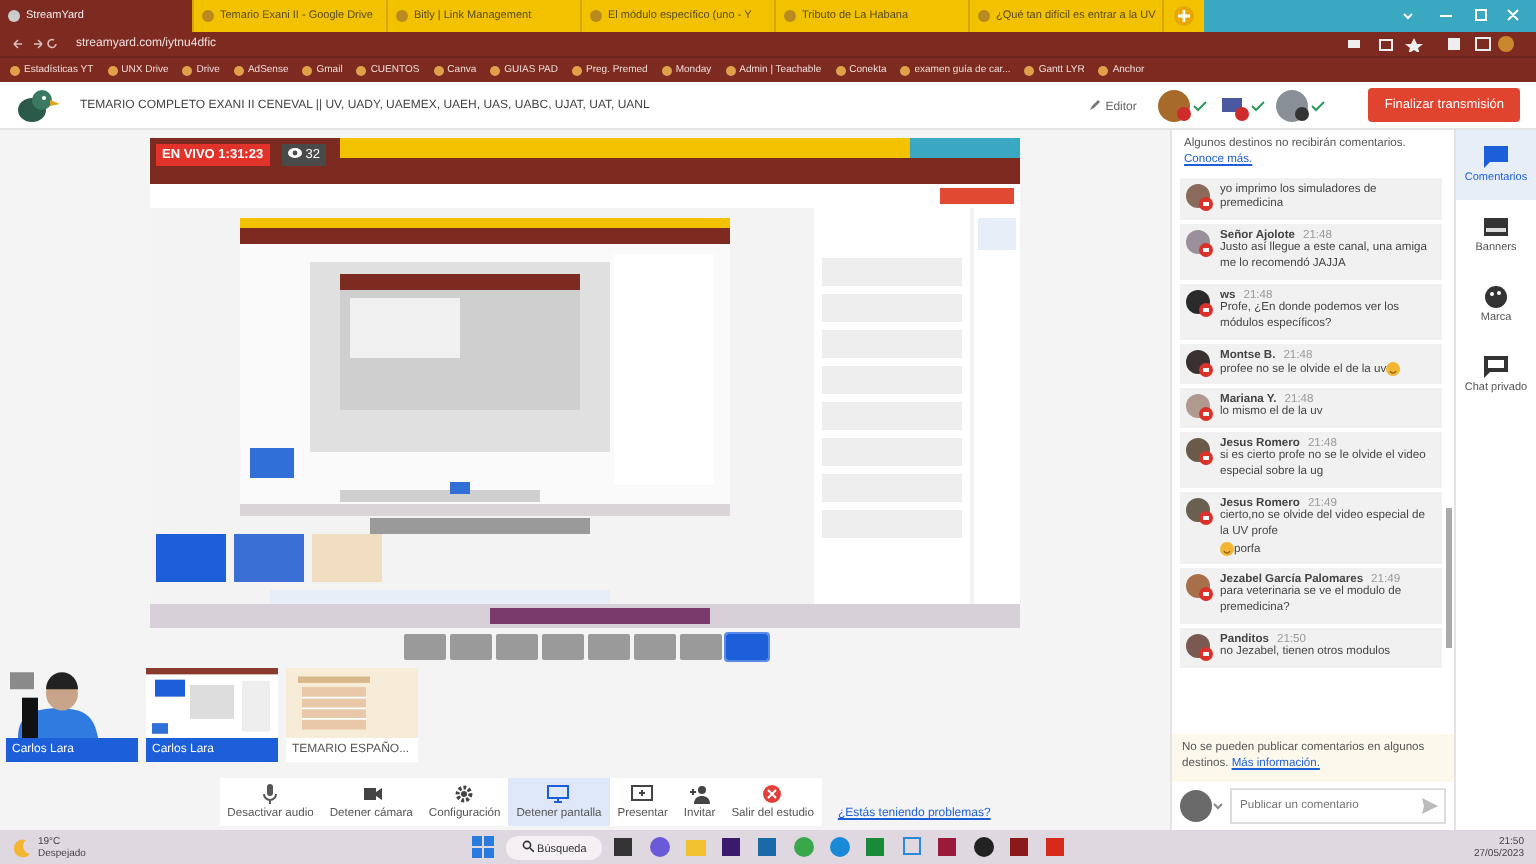  Describe the element at coordinates (270, 794) in the screenshot. I see `mic-icon` at that location.